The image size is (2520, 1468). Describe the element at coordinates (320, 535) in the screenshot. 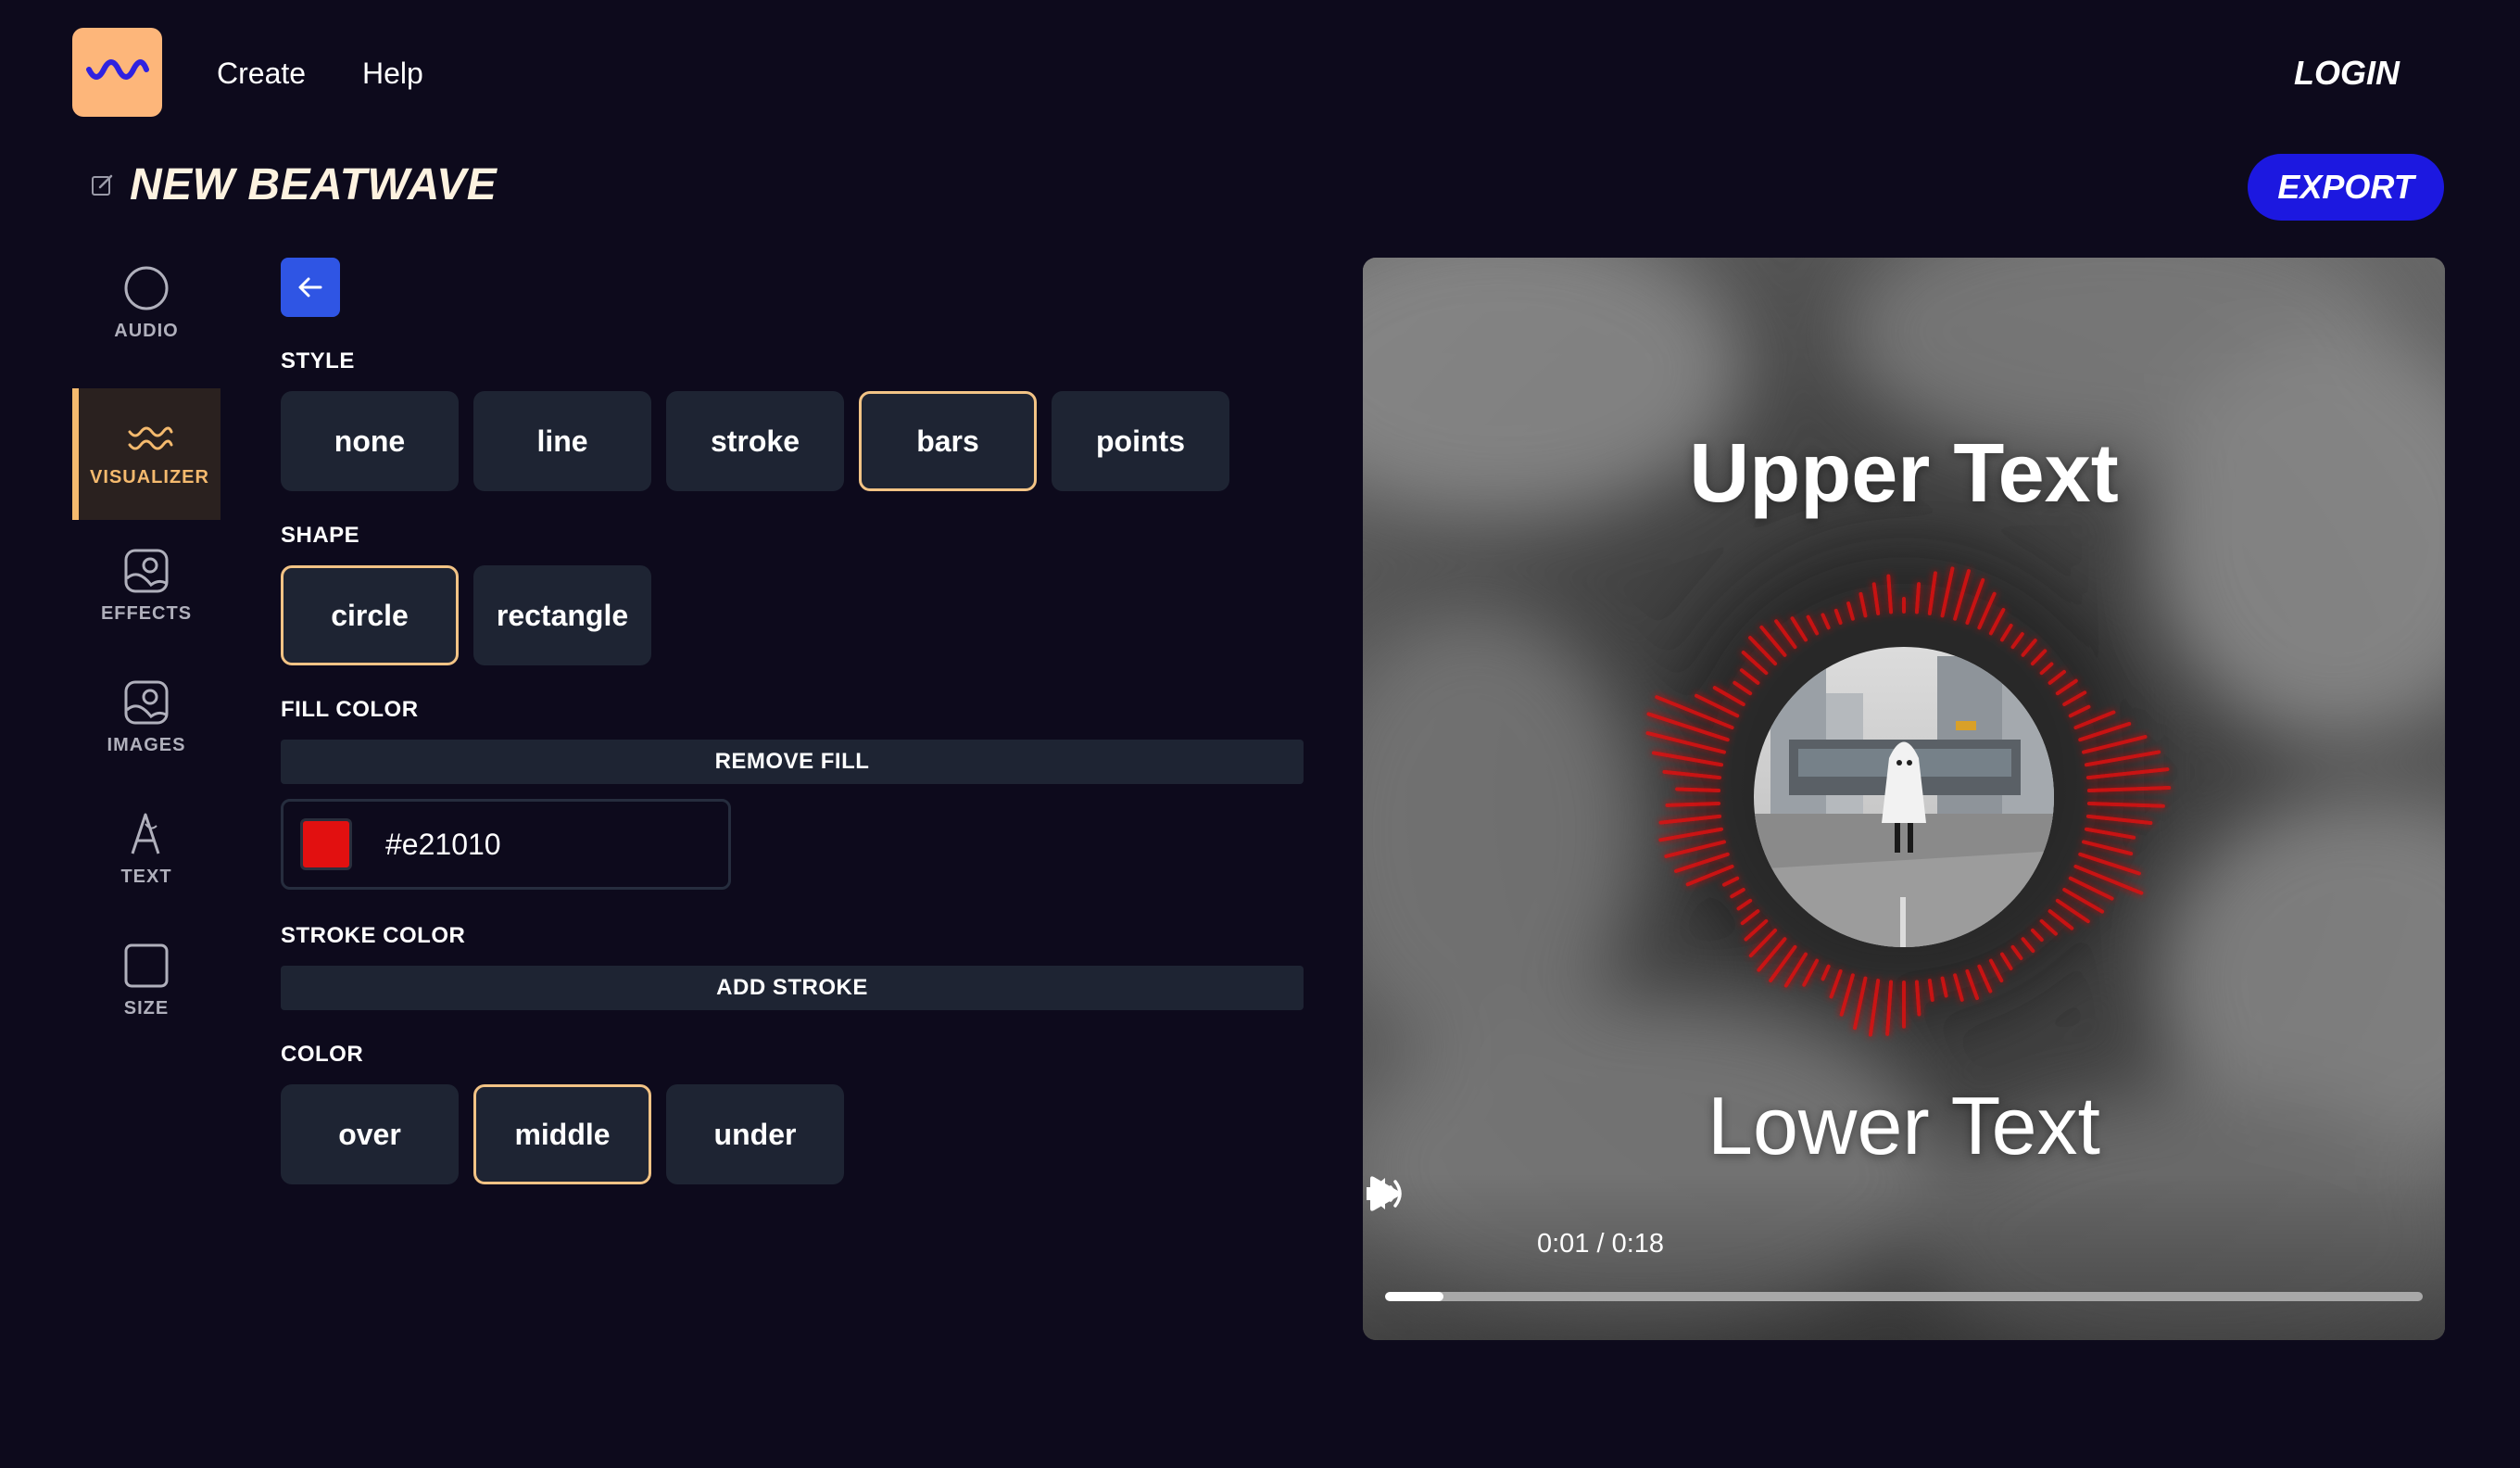

I see `shape-section-label: SHAPE` at that location.